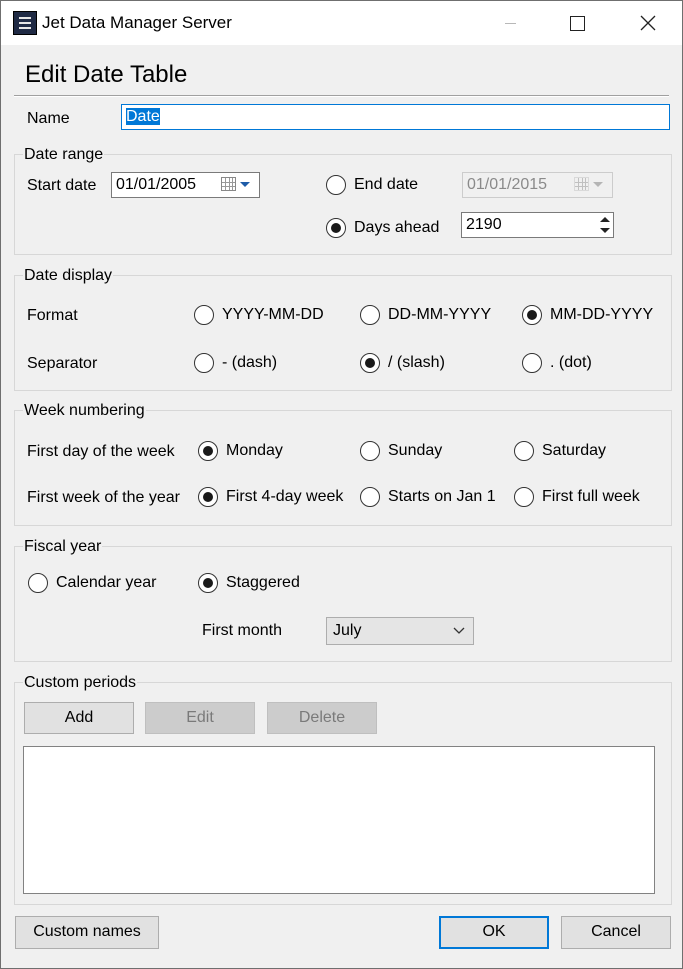  What do you see at coordinates (285, 496) in the screenshot?
I see `first-week-option-label: First 4-day week` at bounding box center [285, 496].